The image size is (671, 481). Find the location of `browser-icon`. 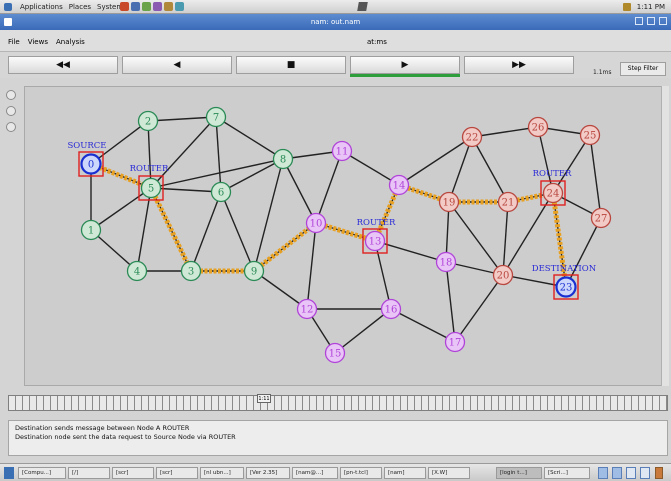

browser-icon is located at coordinates (124, 6).